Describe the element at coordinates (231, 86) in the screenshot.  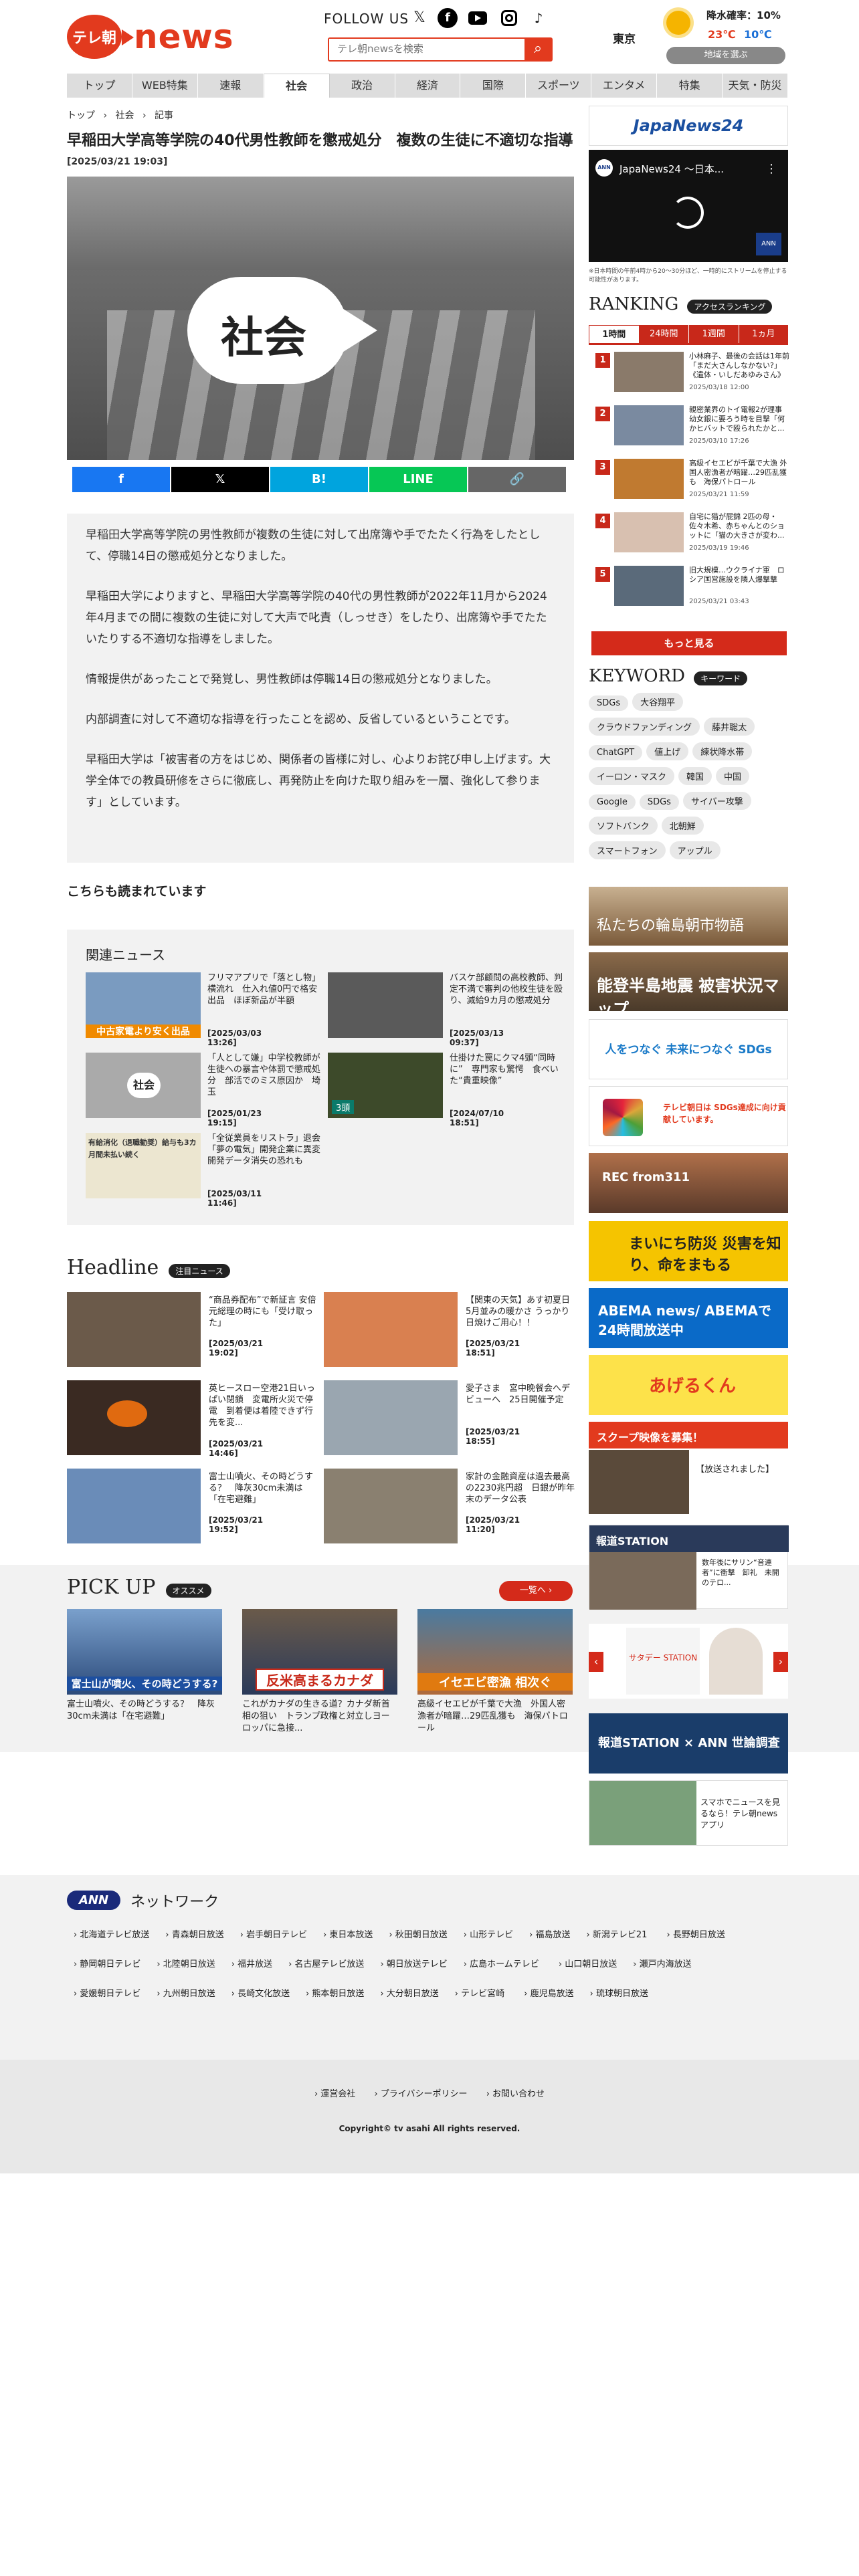
I see `nav-breaking: 速報` at that location.